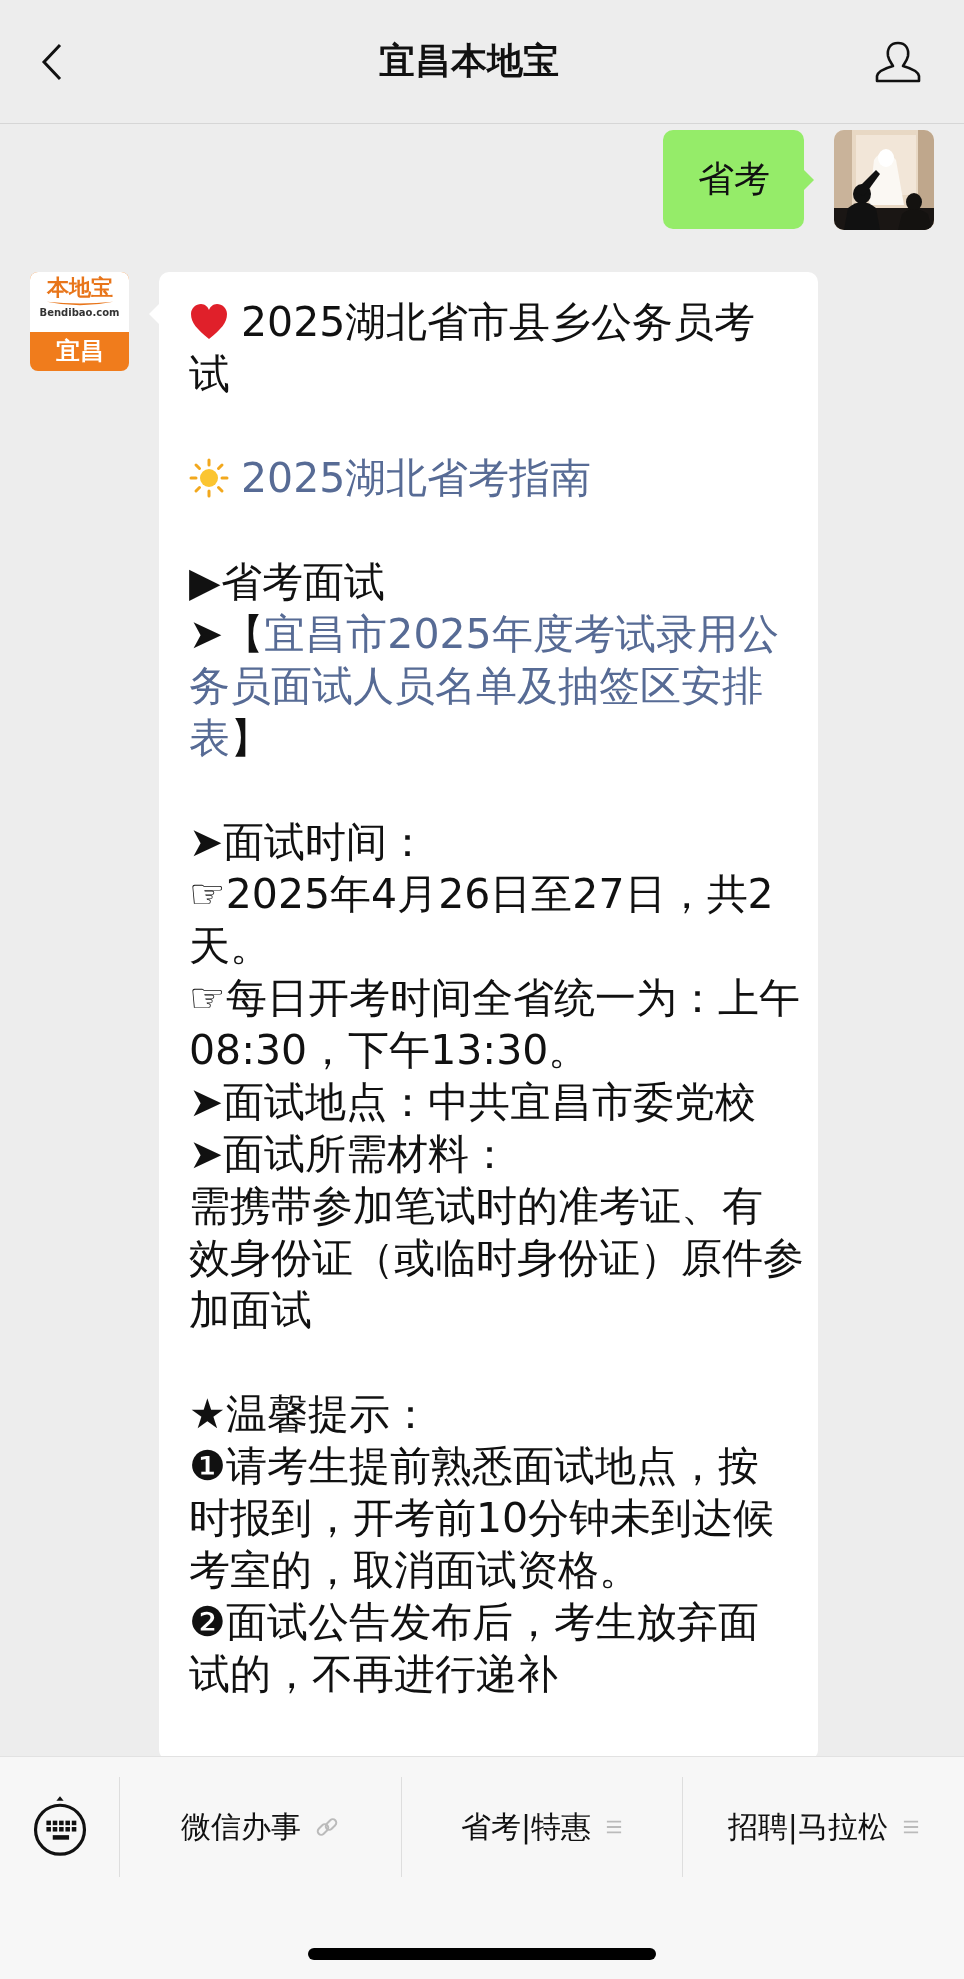 This screenshot has width=964, height=1979. What do you see at coordinates (898, 61) in the screenshot?
I see `person-icon` at bounding box center [898, 61].